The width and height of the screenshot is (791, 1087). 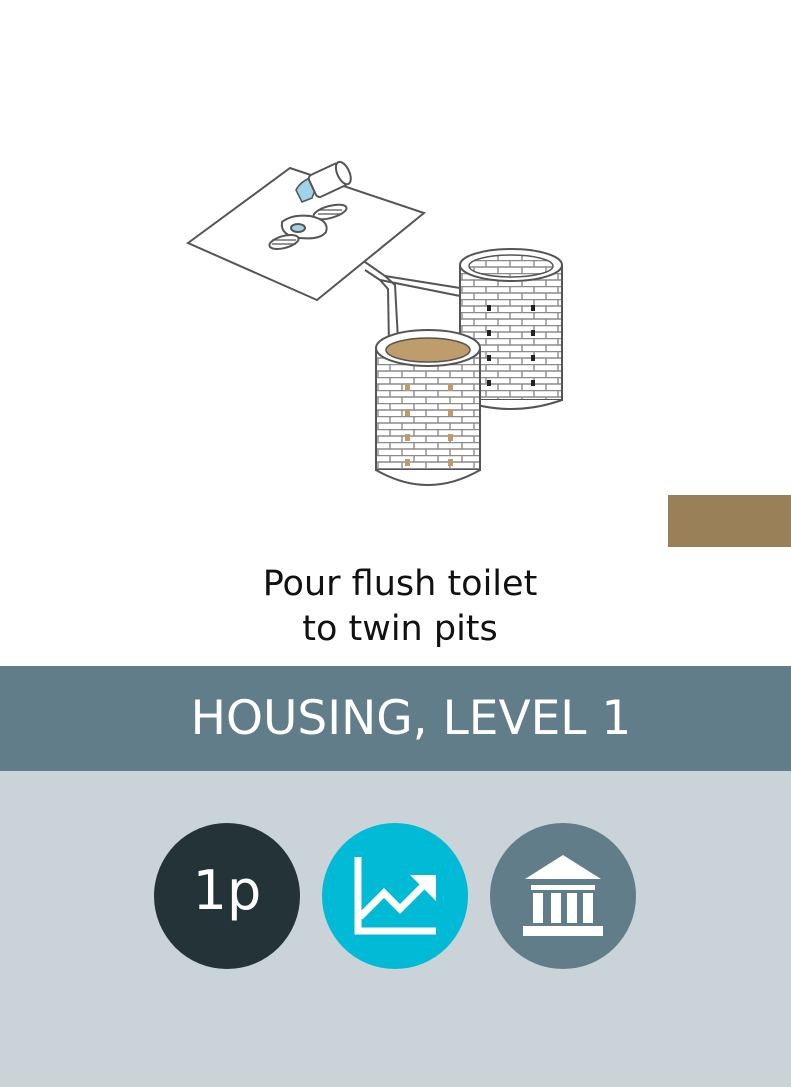 I want to click on accent-tab, so click(x=729, y=521).